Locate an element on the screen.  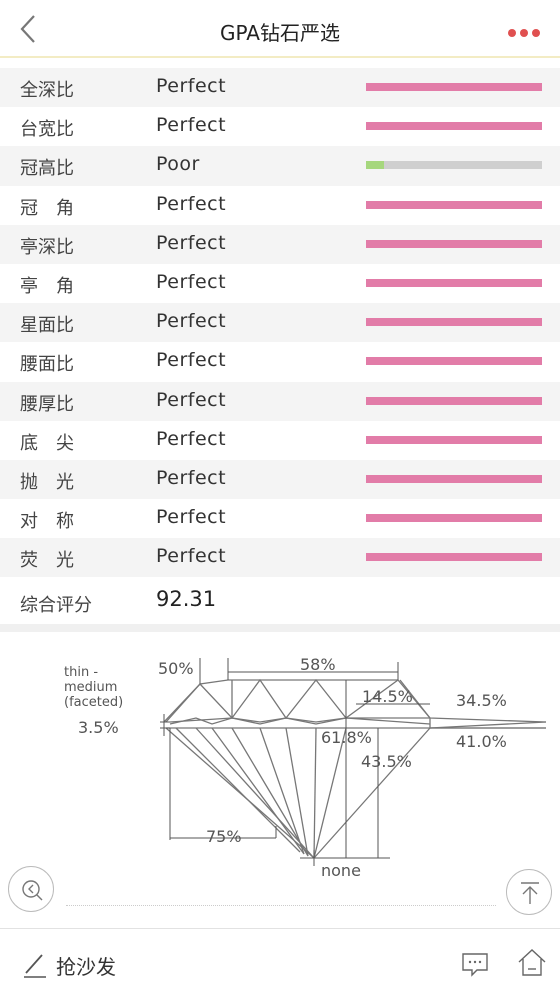
total-score-label: 综合评分 is located at coordinates (56, 605).